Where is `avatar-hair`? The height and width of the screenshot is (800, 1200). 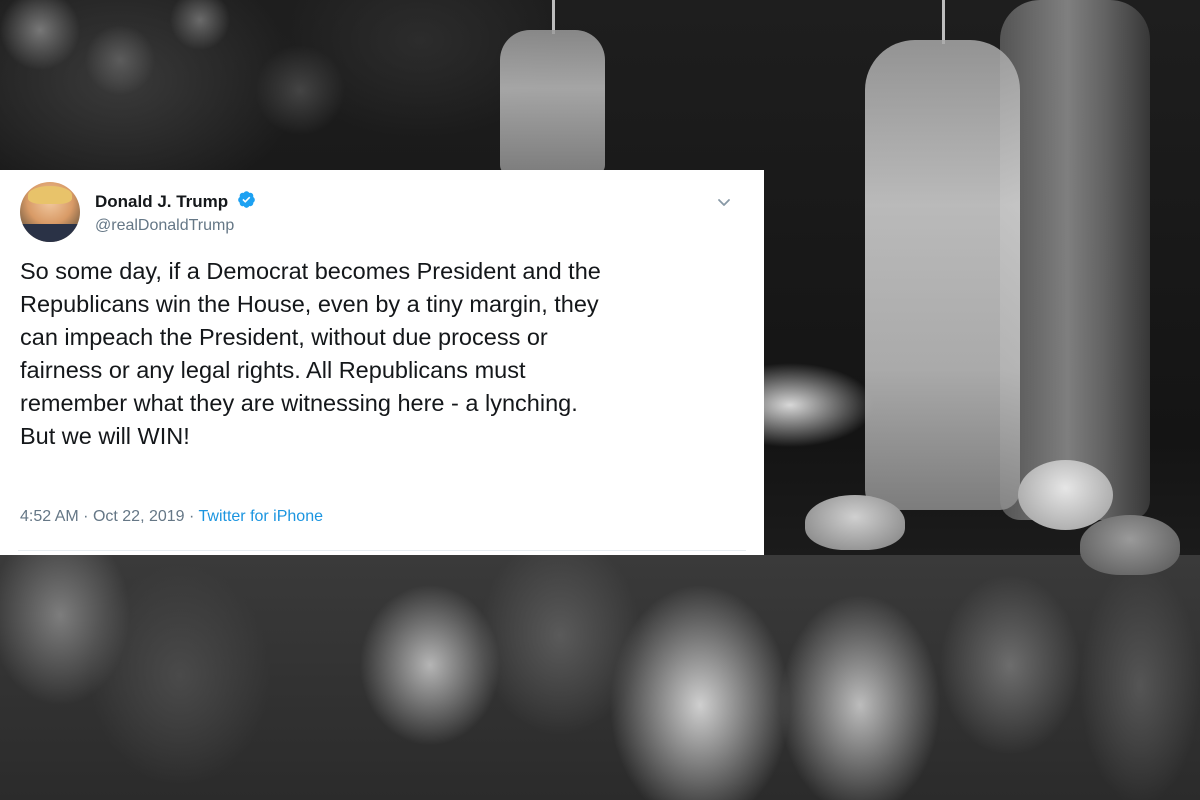 avatar-hair is located at coordinates (50, 195).